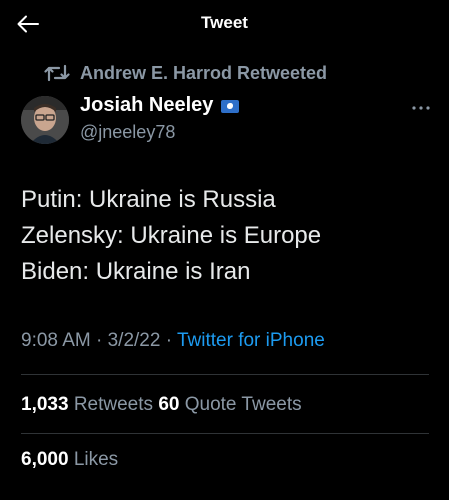 This screenshot has width=449, height=500. Describe the element at coordinates (171, 235) in the screenshot. I see `tweet-line: Zelensky: Ukraine is Europe` at that location.